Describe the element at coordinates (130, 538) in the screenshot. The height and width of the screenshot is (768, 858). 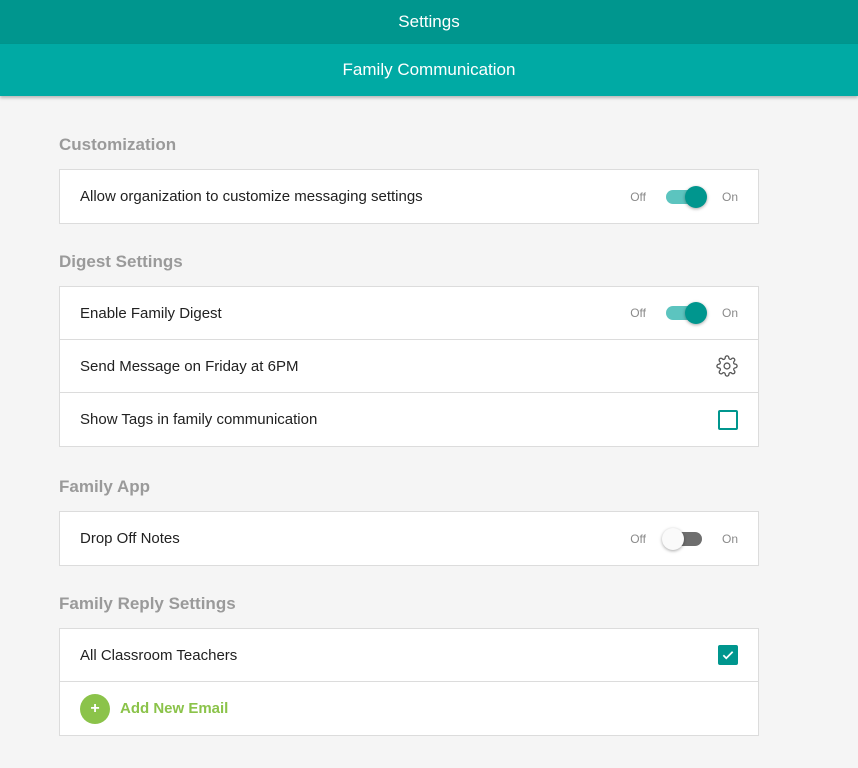
I see `row-label: Drop Off Notes` at that location.